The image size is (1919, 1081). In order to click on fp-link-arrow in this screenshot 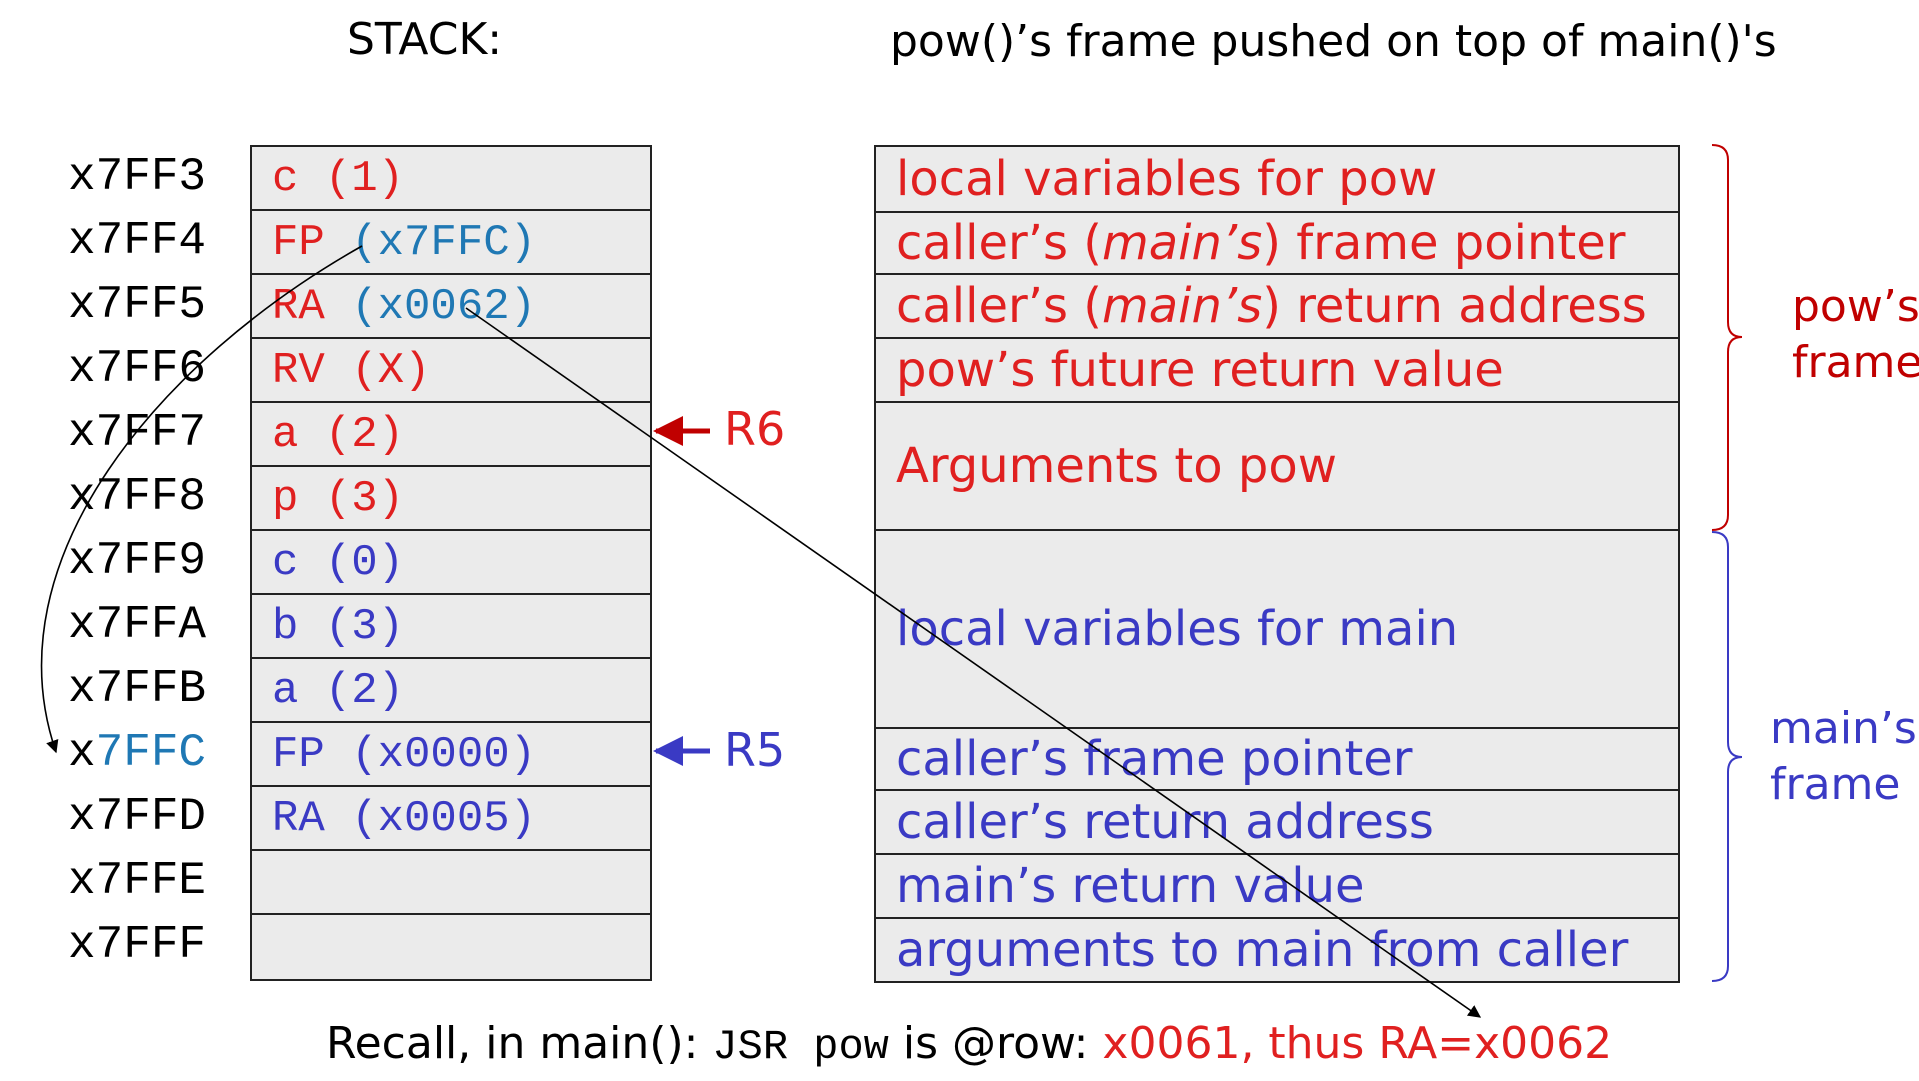, I will do `click(201, 499)`.